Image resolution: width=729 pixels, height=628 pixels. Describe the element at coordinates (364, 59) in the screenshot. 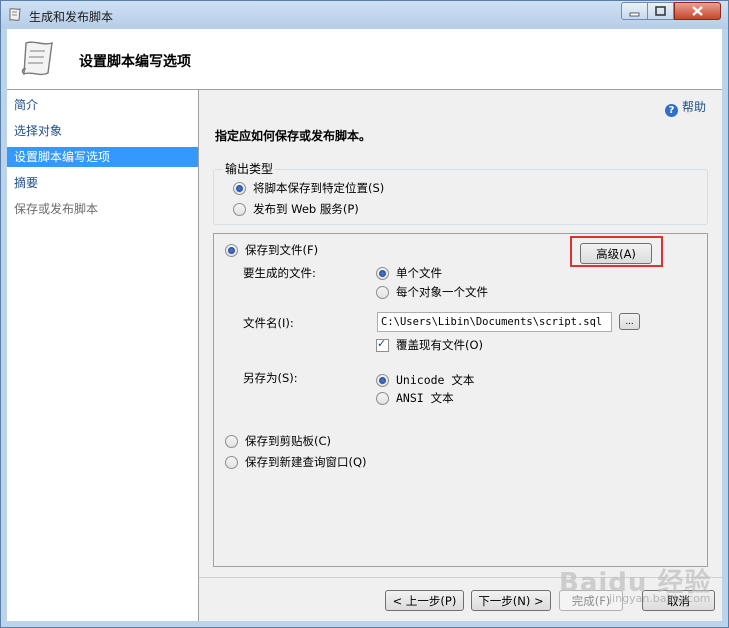

I see `wizard-header: 设置脚本编写选项` at that location.